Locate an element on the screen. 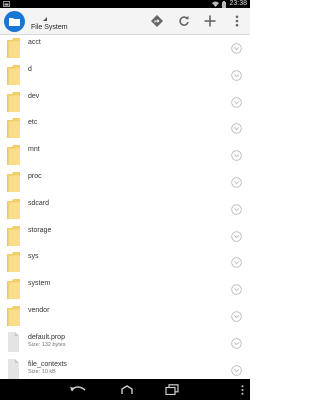  refresh-button is located at coordinates (184, 21).